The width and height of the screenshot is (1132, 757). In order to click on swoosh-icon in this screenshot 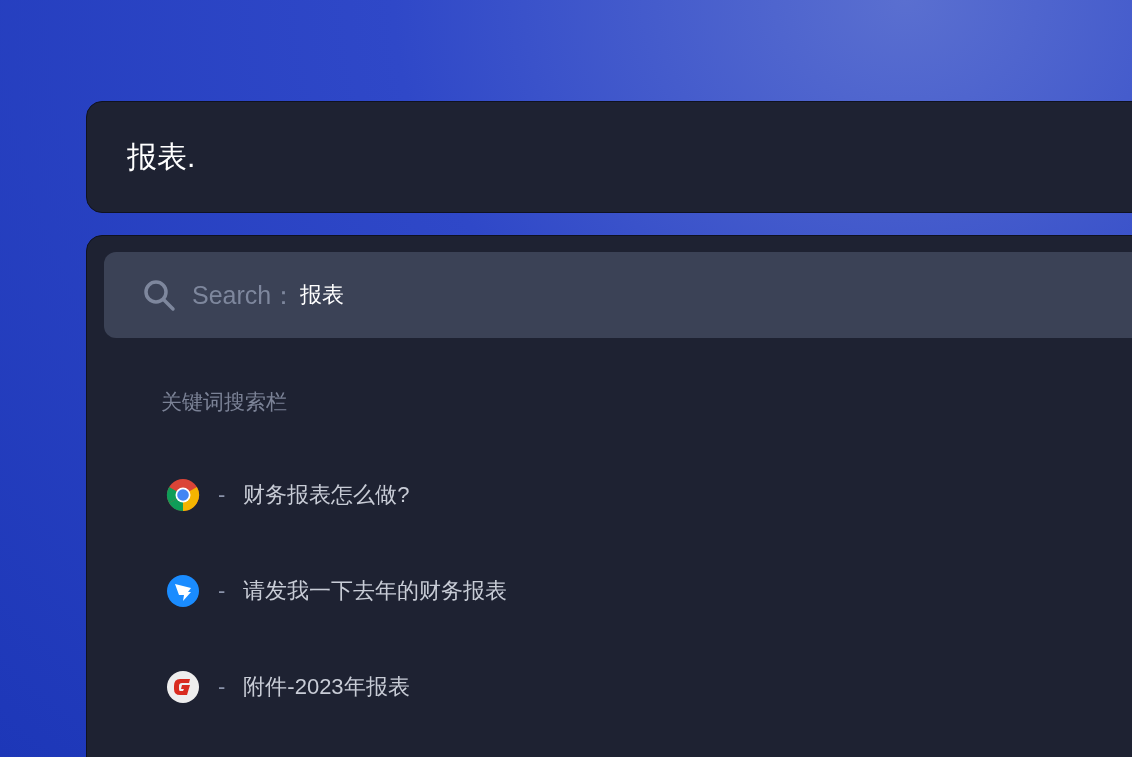, I will do `click(183, 687)`.